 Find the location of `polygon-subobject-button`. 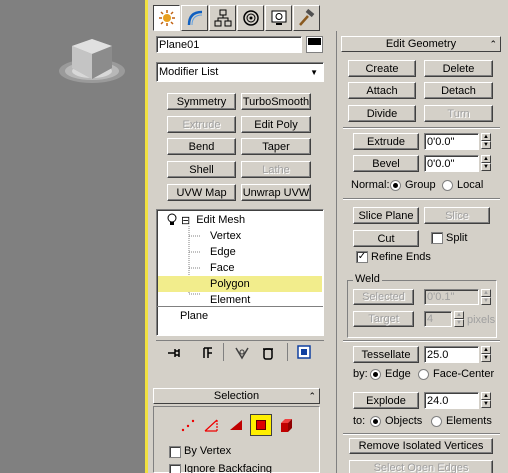

polygon-subobject-button is located at coordinates (261, 425).